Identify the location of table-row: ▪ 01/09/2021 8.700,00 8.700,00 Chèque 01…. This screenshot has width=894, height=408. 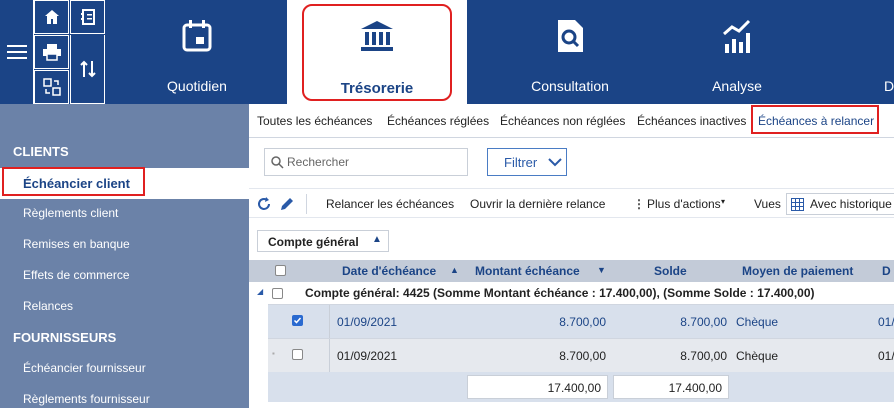
(581, 355).